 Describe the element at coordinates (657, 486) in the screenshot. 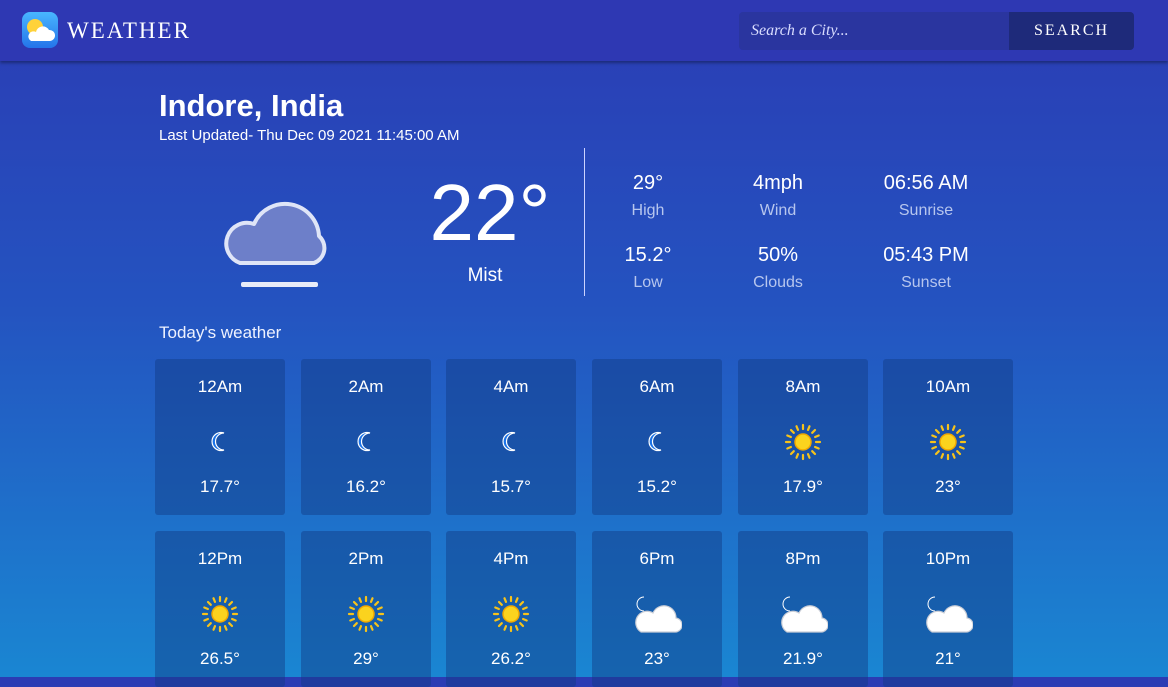

I see `hourly-temp: 15.2°` at that location.